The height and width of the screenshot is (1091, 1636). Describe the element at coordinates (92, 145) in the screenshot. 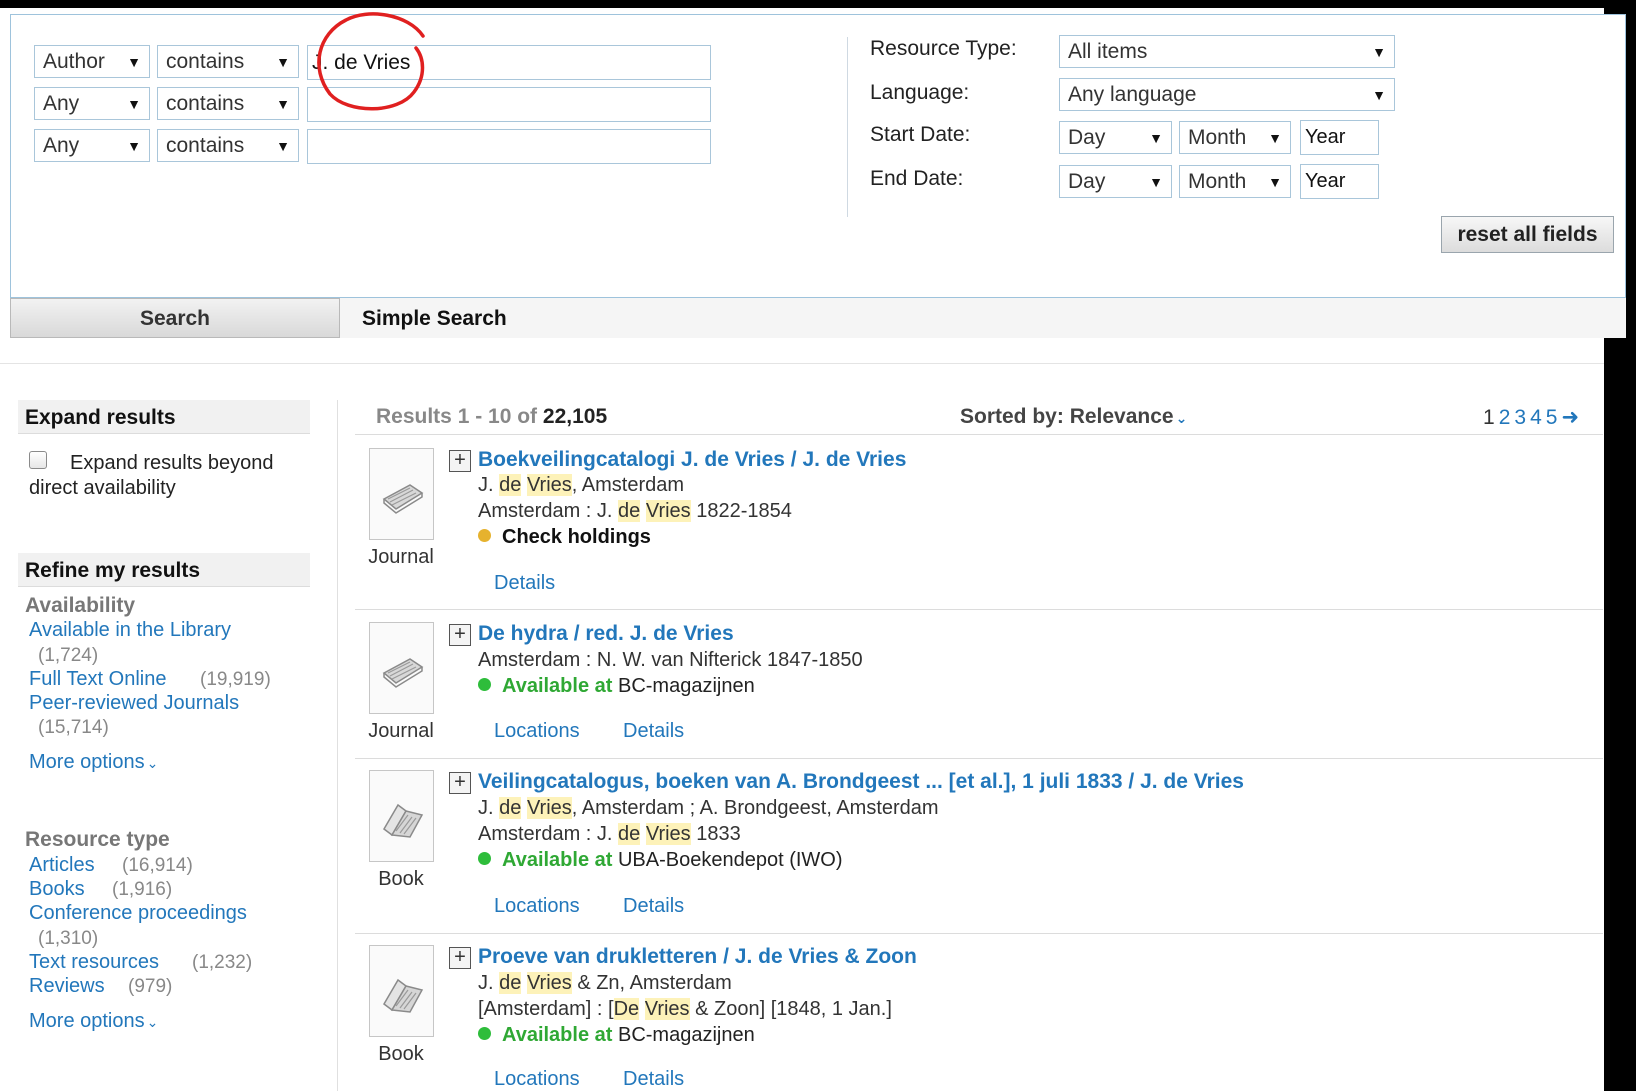

I see `field-select-3: Any ▼` at that location.